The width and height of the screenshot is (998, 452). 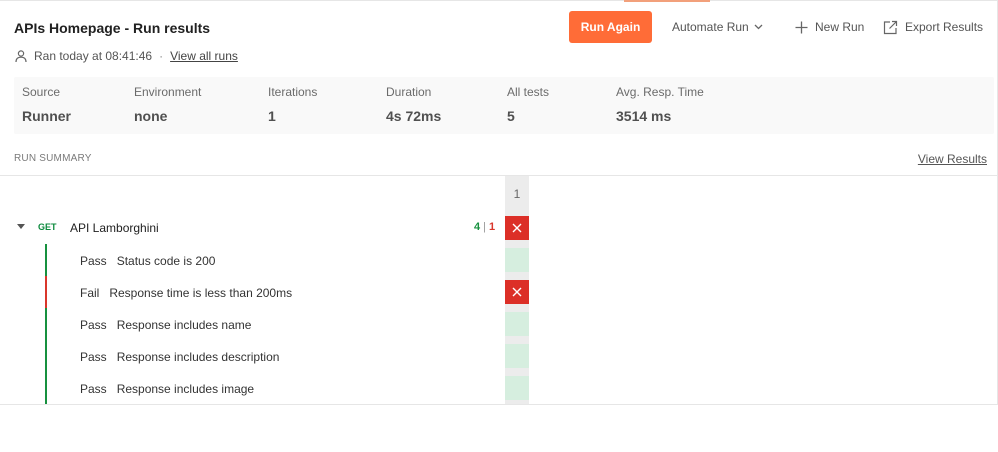 I want to click on chevron-down-icon, so click(x=758, y=27).